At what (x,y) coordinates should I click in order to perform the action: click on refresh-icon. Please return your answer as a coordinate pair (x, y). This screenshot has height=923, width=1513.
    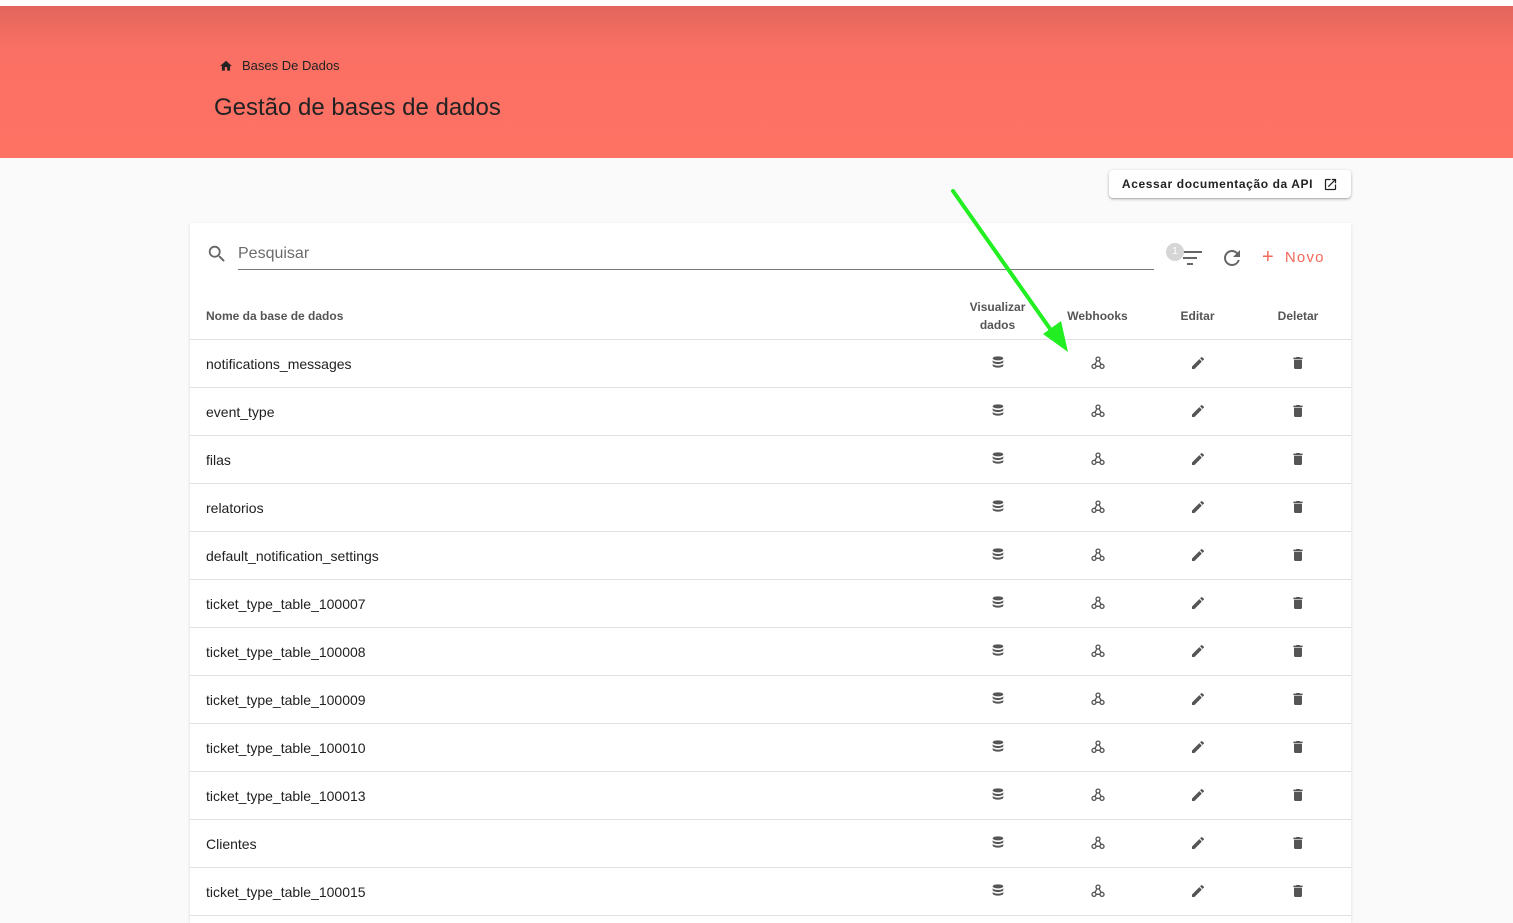
    Looking at the image, I should click on (1232, 258).